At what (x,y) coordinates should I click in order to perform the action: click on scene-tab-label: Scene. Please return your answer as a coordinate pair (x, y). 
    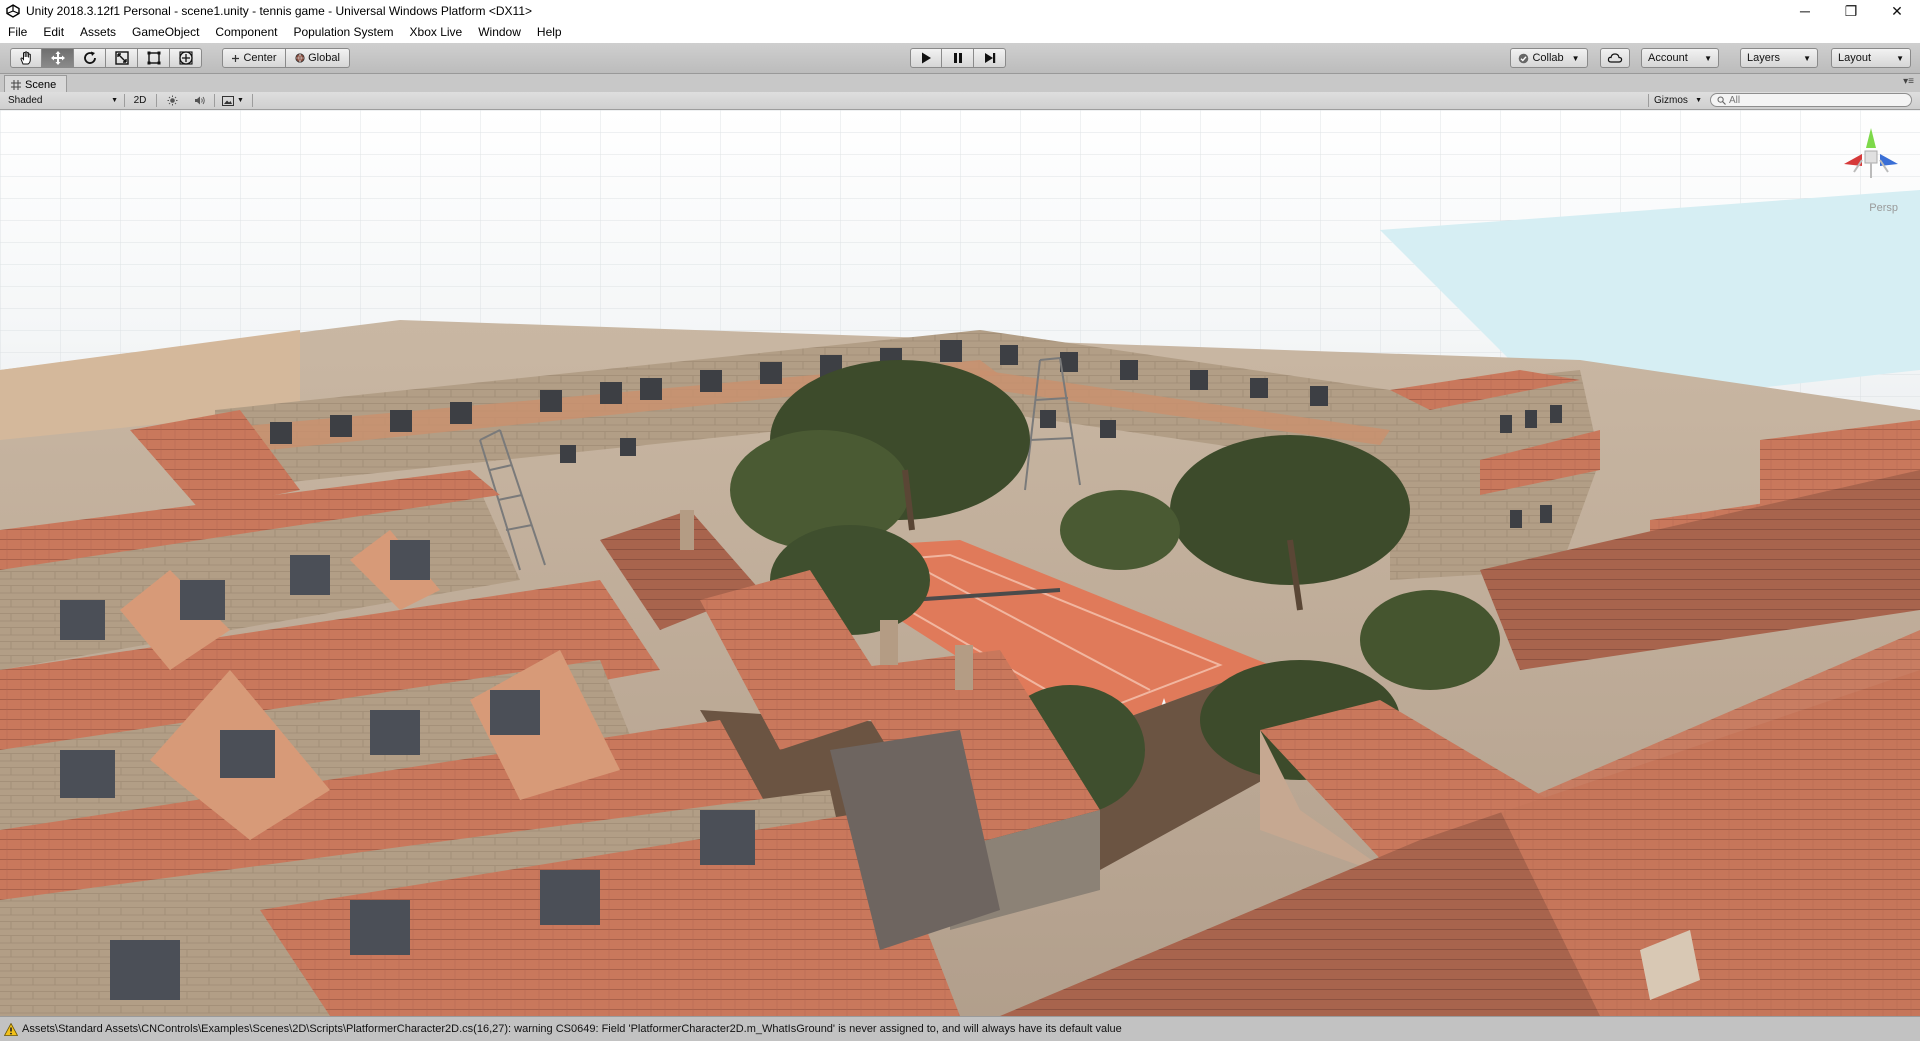
    Looking at the image, I should click on (41, 84).